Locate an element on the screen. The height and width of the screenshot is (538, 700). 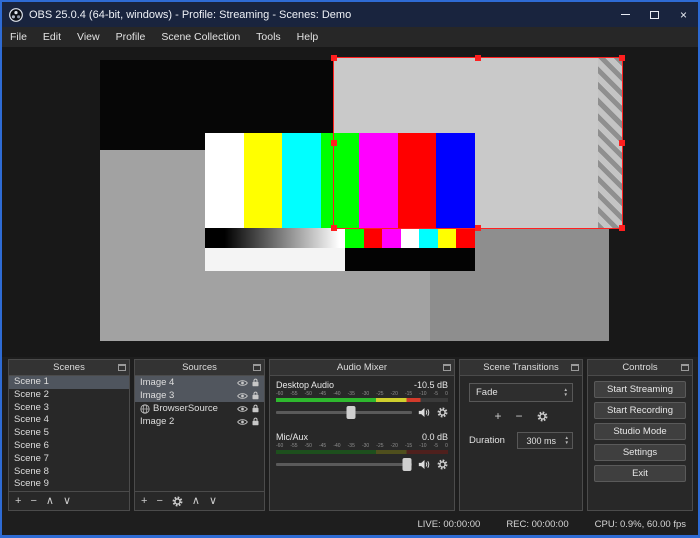
scene-list-item: Scene 5 is located at coordinates (69, 433).